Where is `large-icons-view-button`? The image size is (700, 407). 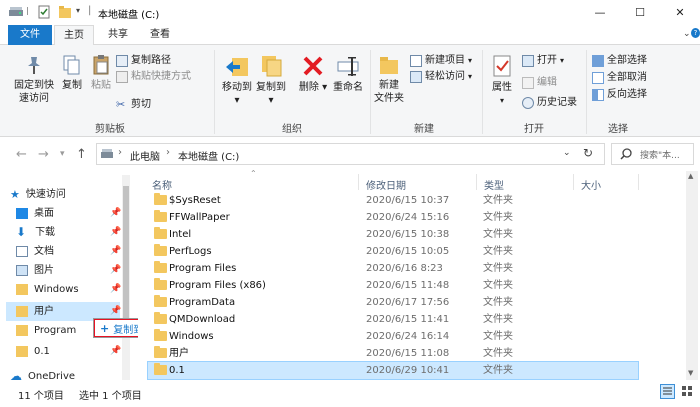 large-icons-view-button is located at coordinates (687, 391).